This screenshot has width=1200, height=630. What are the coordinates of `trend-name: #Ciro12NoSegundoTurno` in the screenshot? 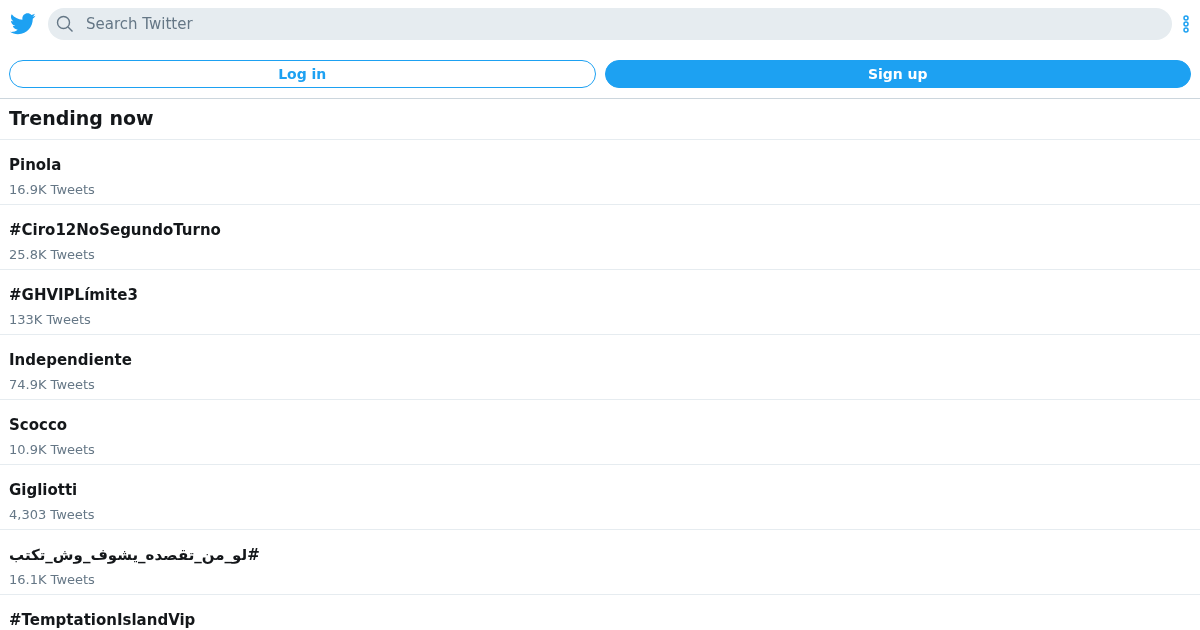 It's located at (115, 230).